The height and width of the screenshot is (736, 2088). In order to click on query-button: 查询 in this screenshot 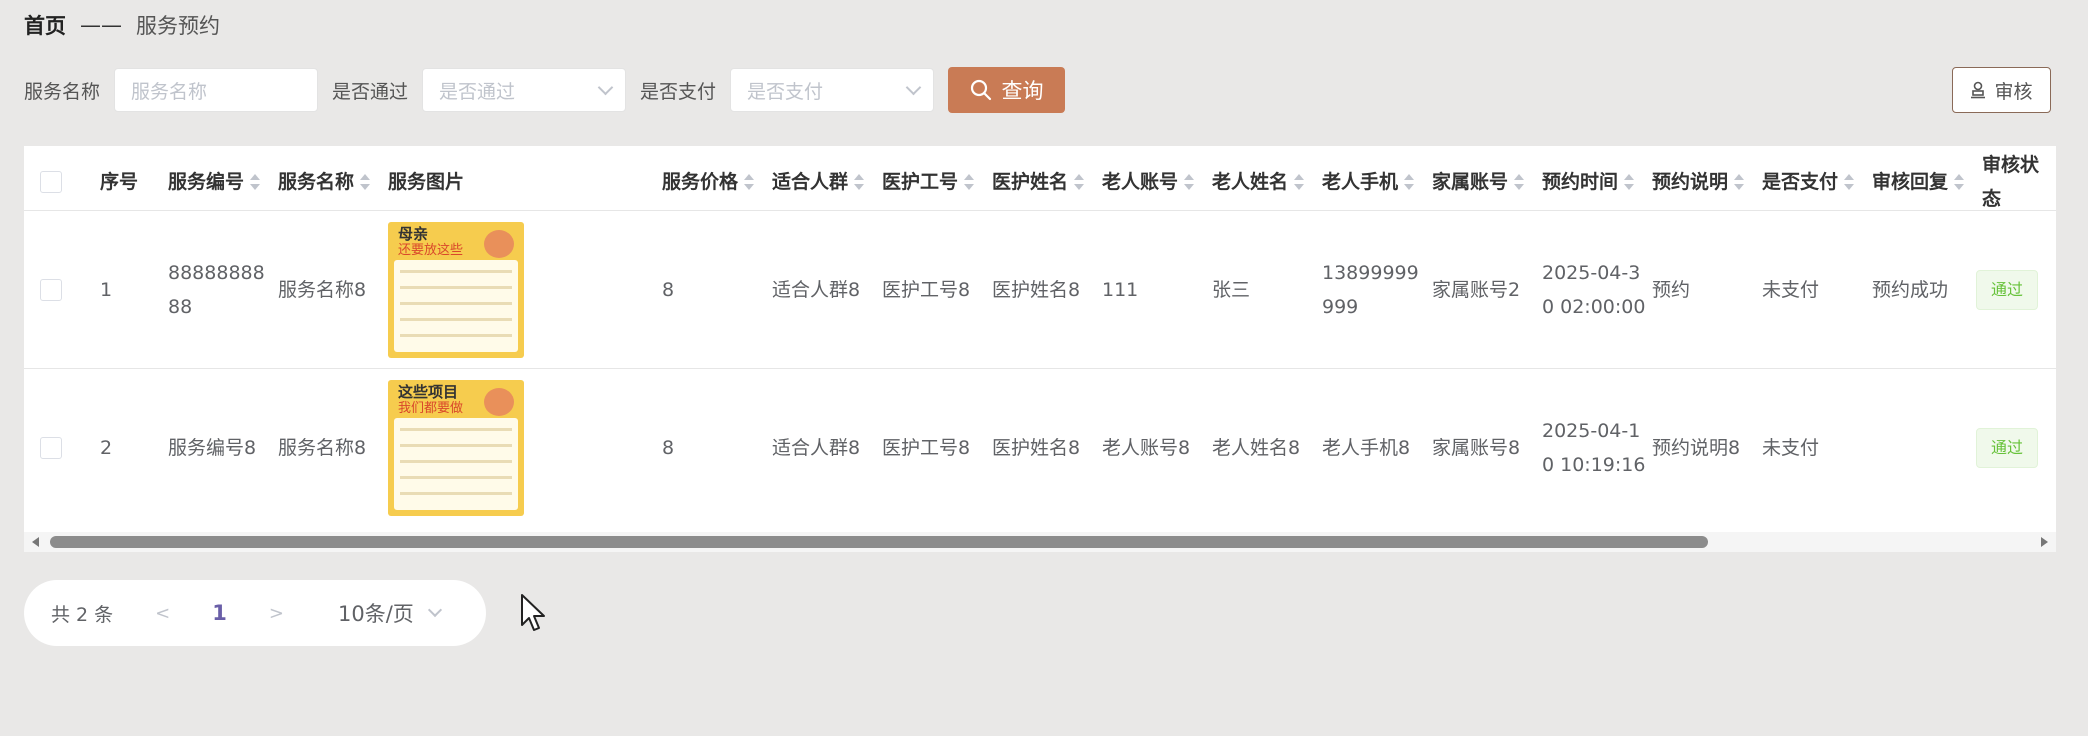, I will do `click(1007, 90)`.